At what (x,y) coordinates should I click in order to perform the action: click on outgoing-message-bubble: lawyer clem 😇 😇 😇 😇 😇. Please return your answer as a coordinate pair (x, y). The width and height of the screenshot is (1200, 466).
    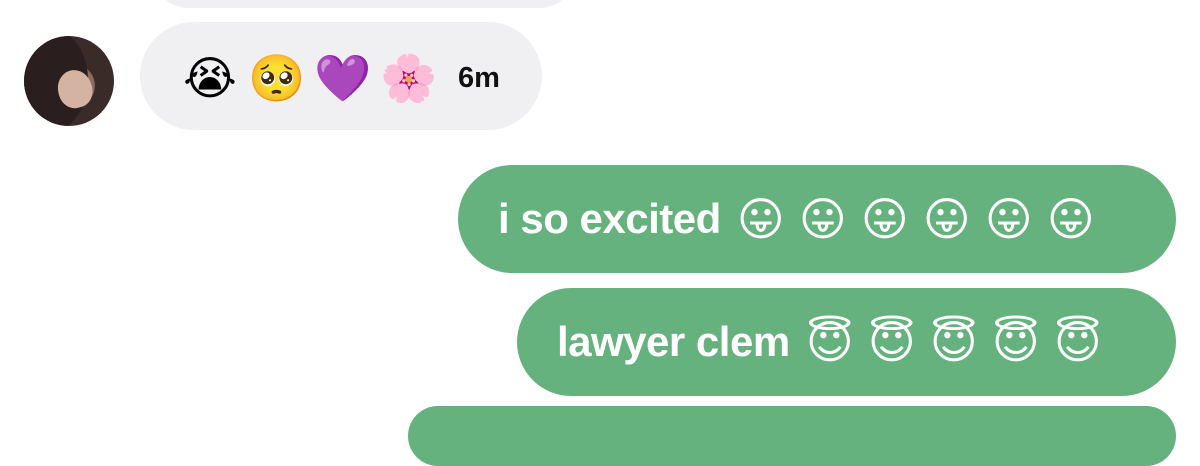
    Looking at the image, I should click on (846, 342).